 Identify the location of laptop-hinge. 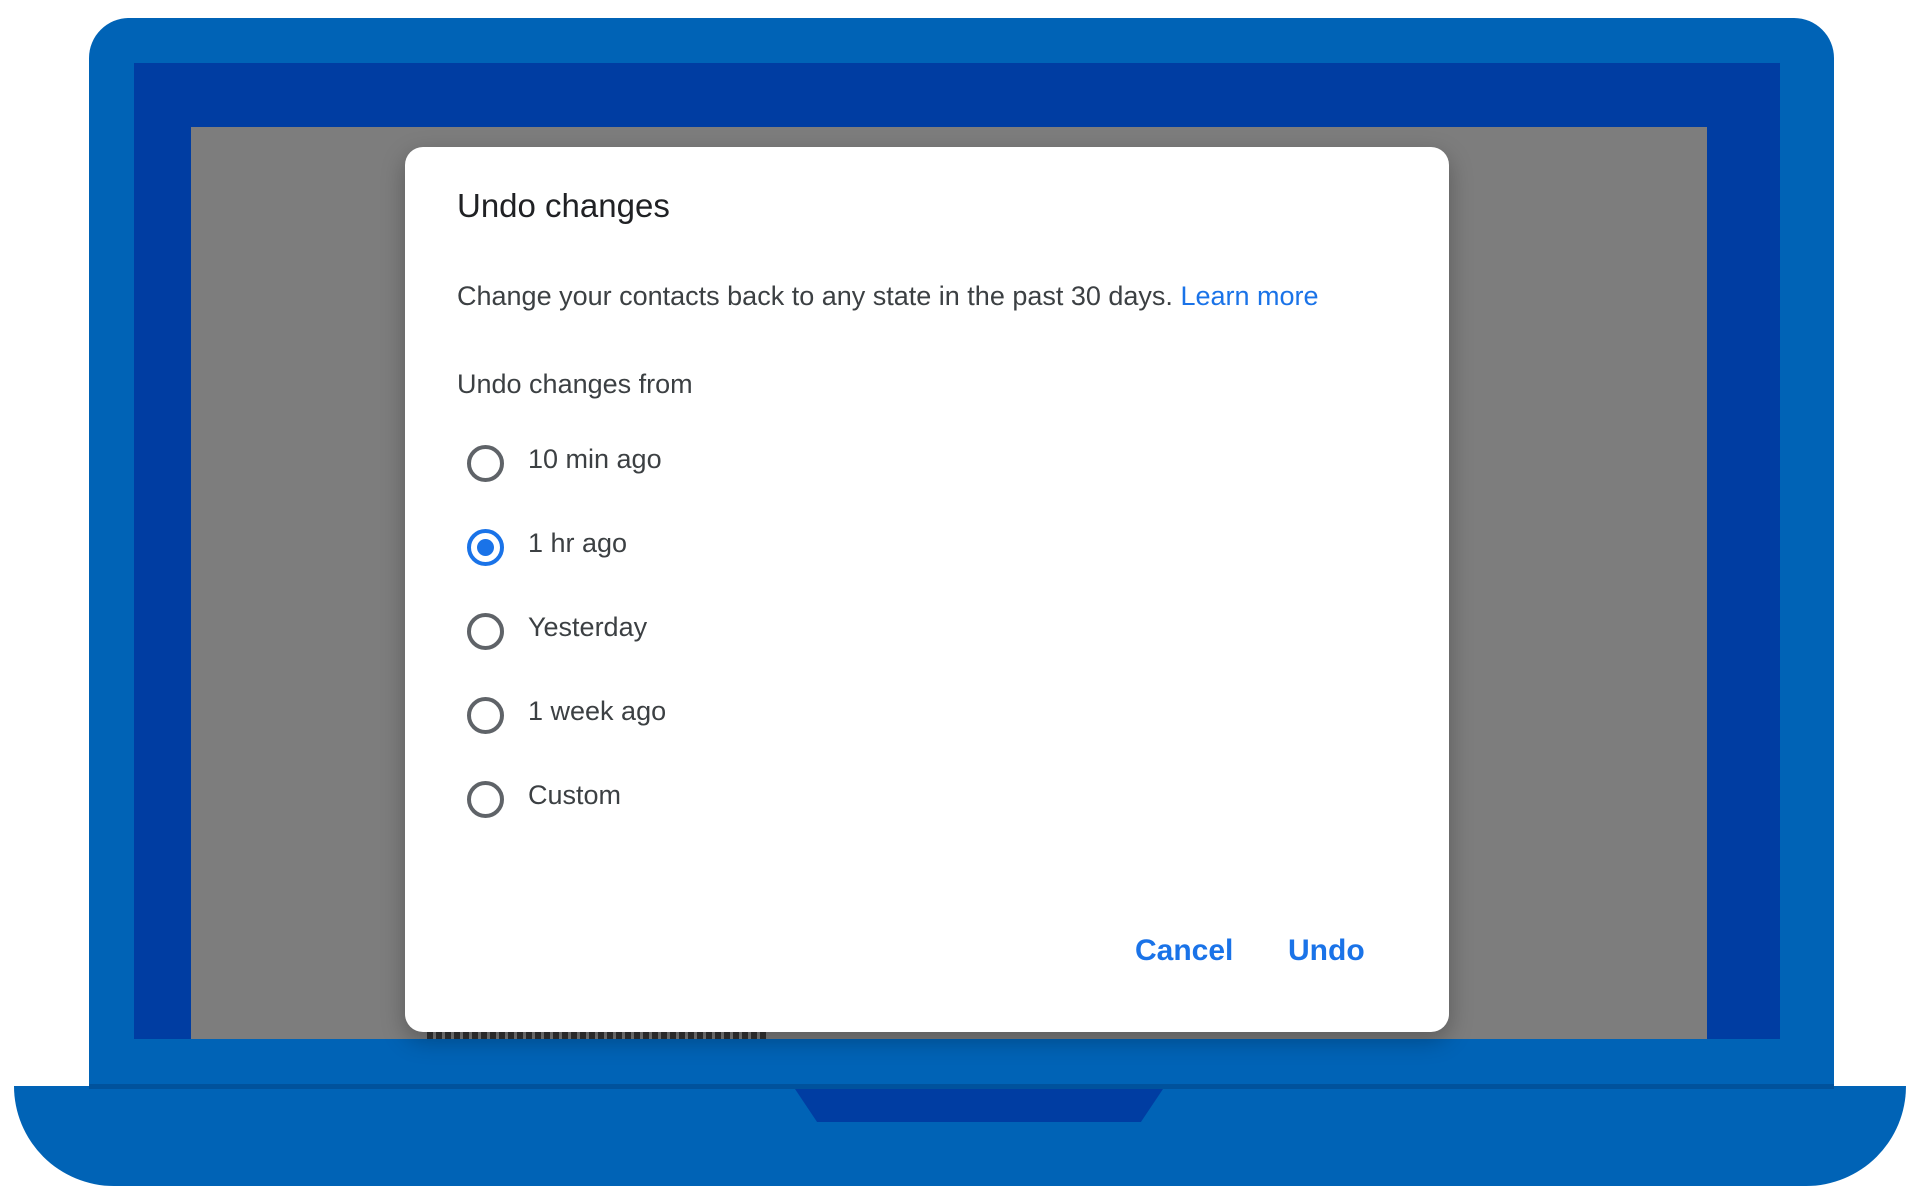
(961, 1086).